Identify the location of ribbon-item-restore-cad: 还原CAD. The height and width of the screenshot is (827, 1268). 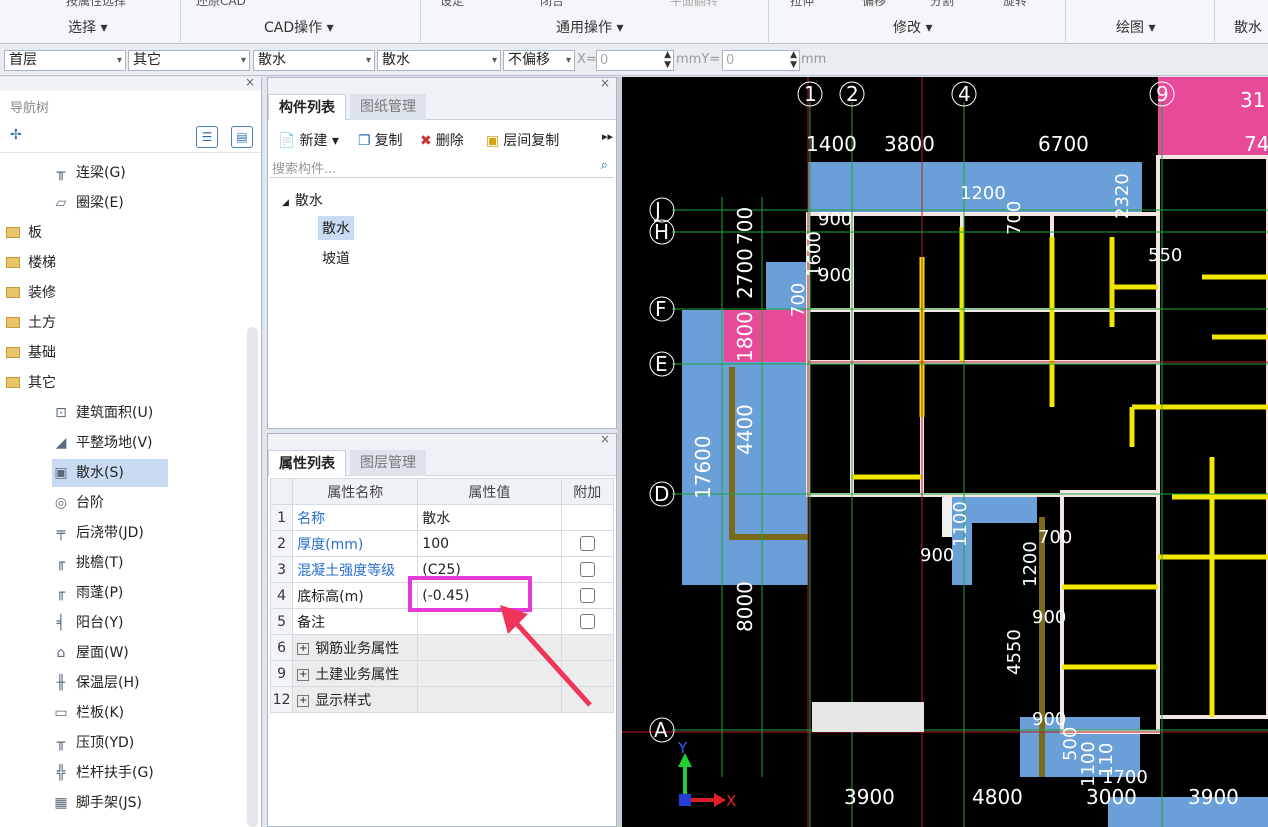
(221, 4).